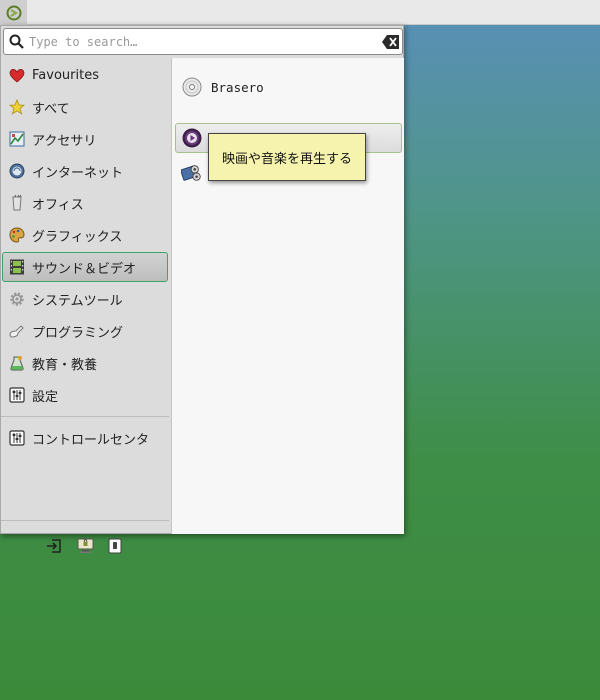 The width and height of the screenshot is (600, 700). I want to click on mpv-icon, so click(192, 138).